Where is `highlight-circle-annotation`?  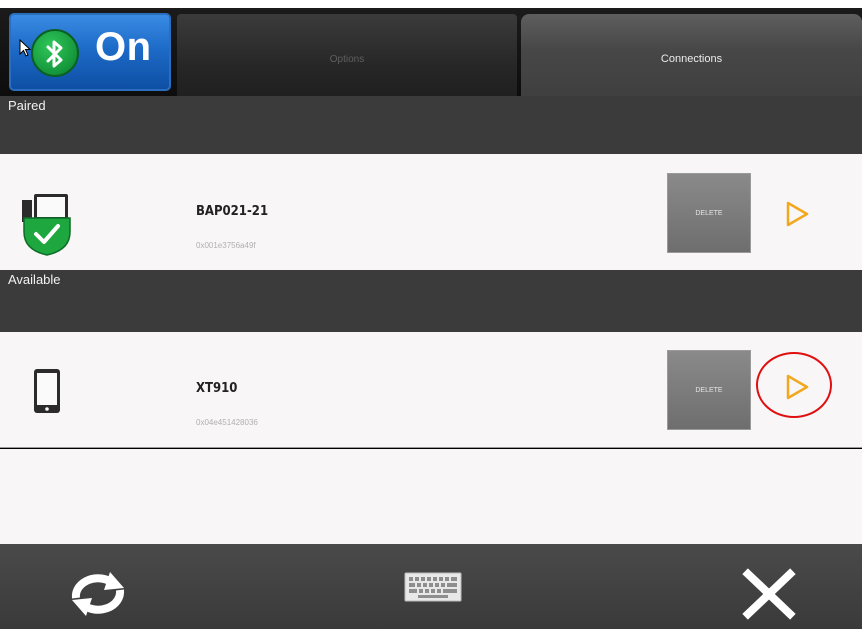
highlight-circle-annotation is located at coordinates (794, 385).